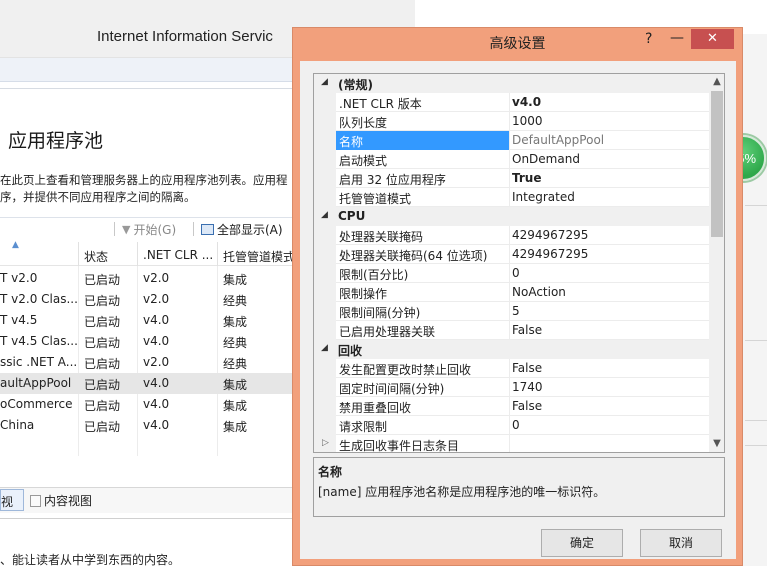  What do you see at coordinates (527, 121) in the screenshot?
I see `property-value: 1000` at bounding box center [527, 121].